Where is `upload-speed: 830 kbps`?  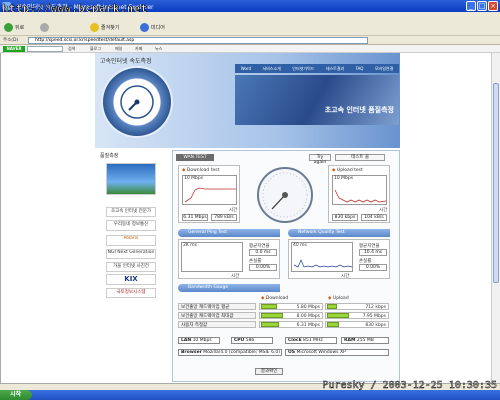
upload-speed: 830 kbps is located at coordinates (345, 217).